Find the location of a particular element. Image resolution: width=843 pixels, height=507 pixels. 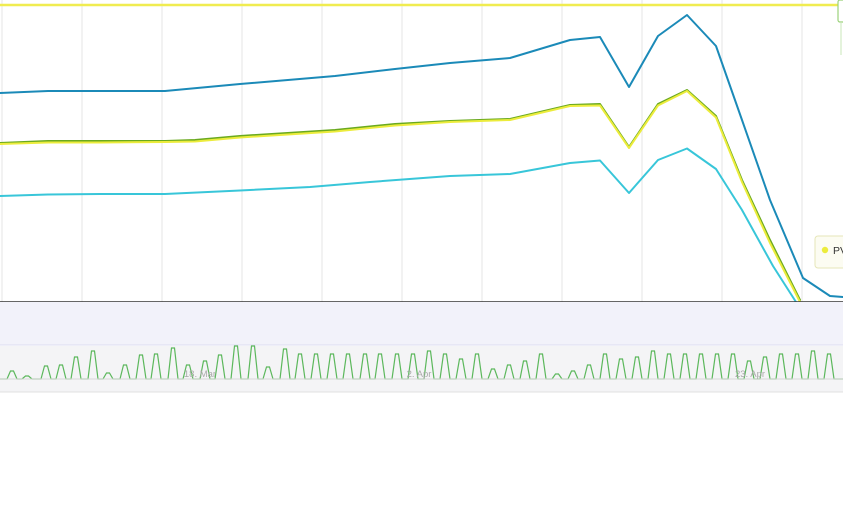

legend-label-pv: PV is located at coordinates (838, 251).